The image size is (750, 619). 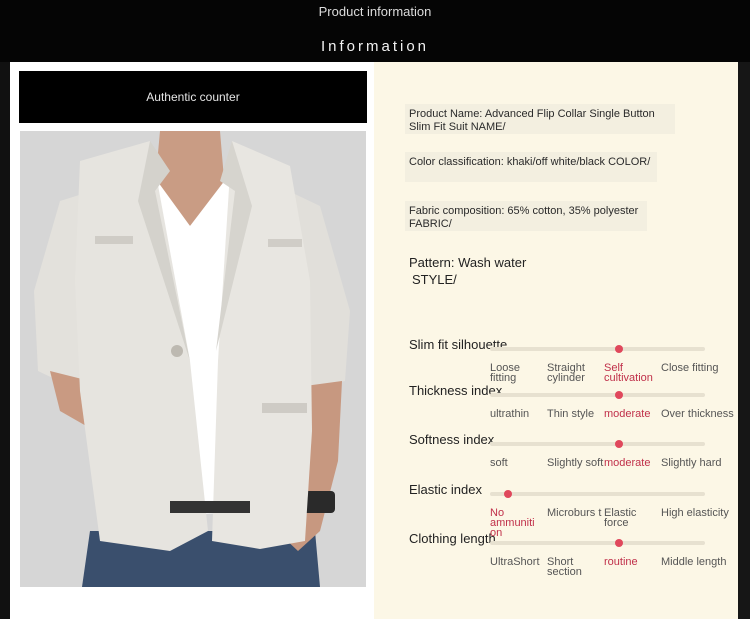 I want to click on scale-option: Thin style, so click(x=571, y=414).